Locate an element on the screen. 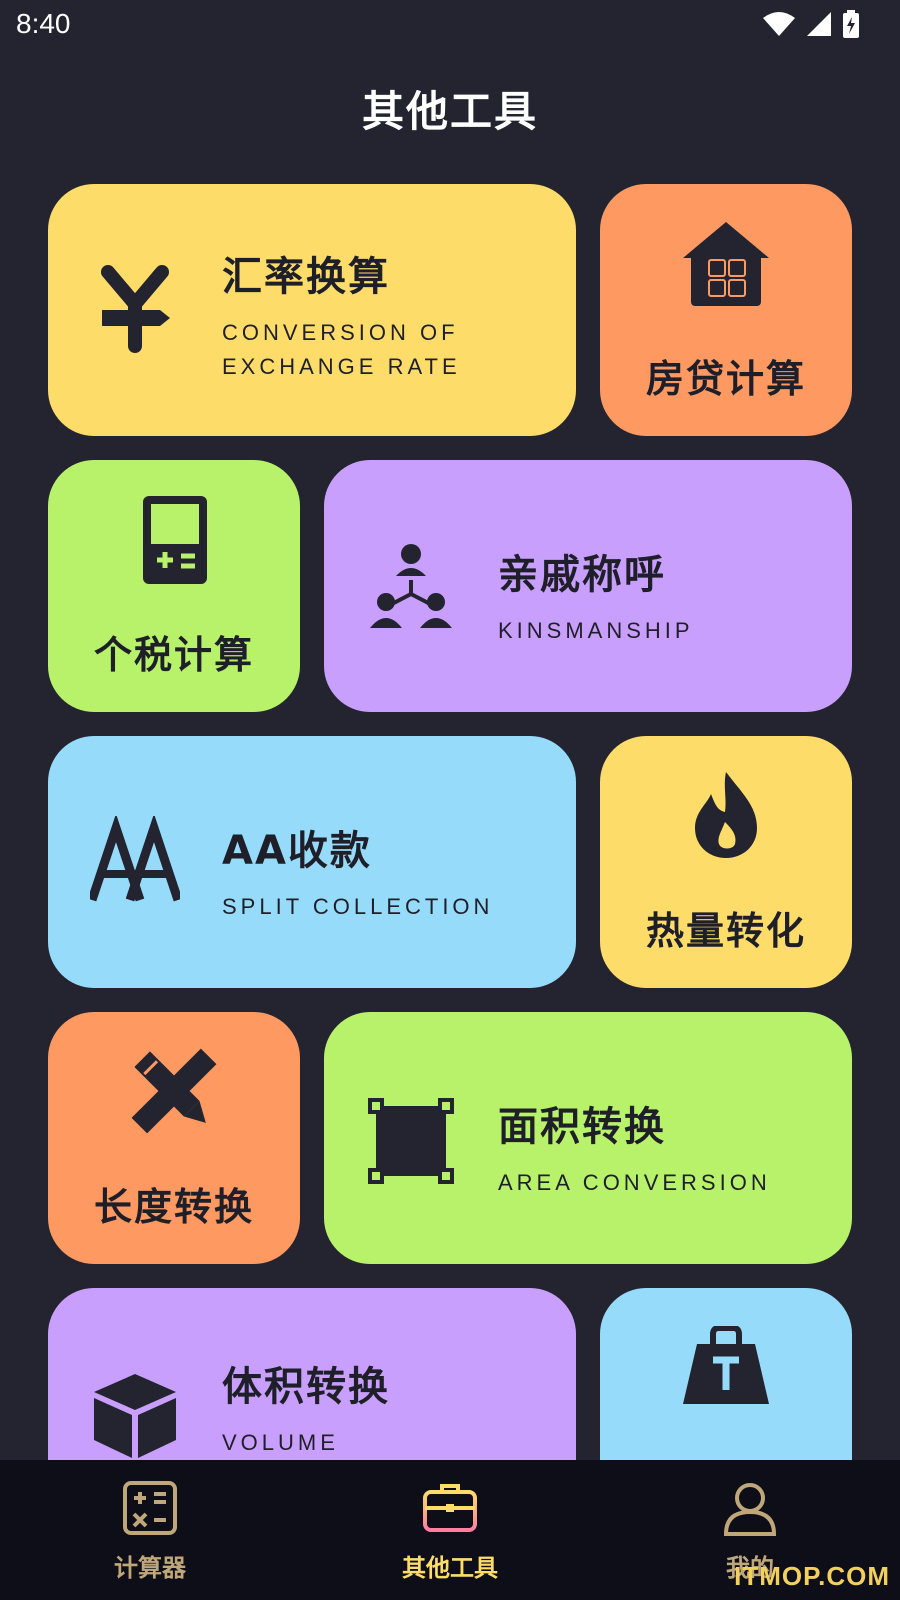  cube-icon is located at coordinates (135, 1416).